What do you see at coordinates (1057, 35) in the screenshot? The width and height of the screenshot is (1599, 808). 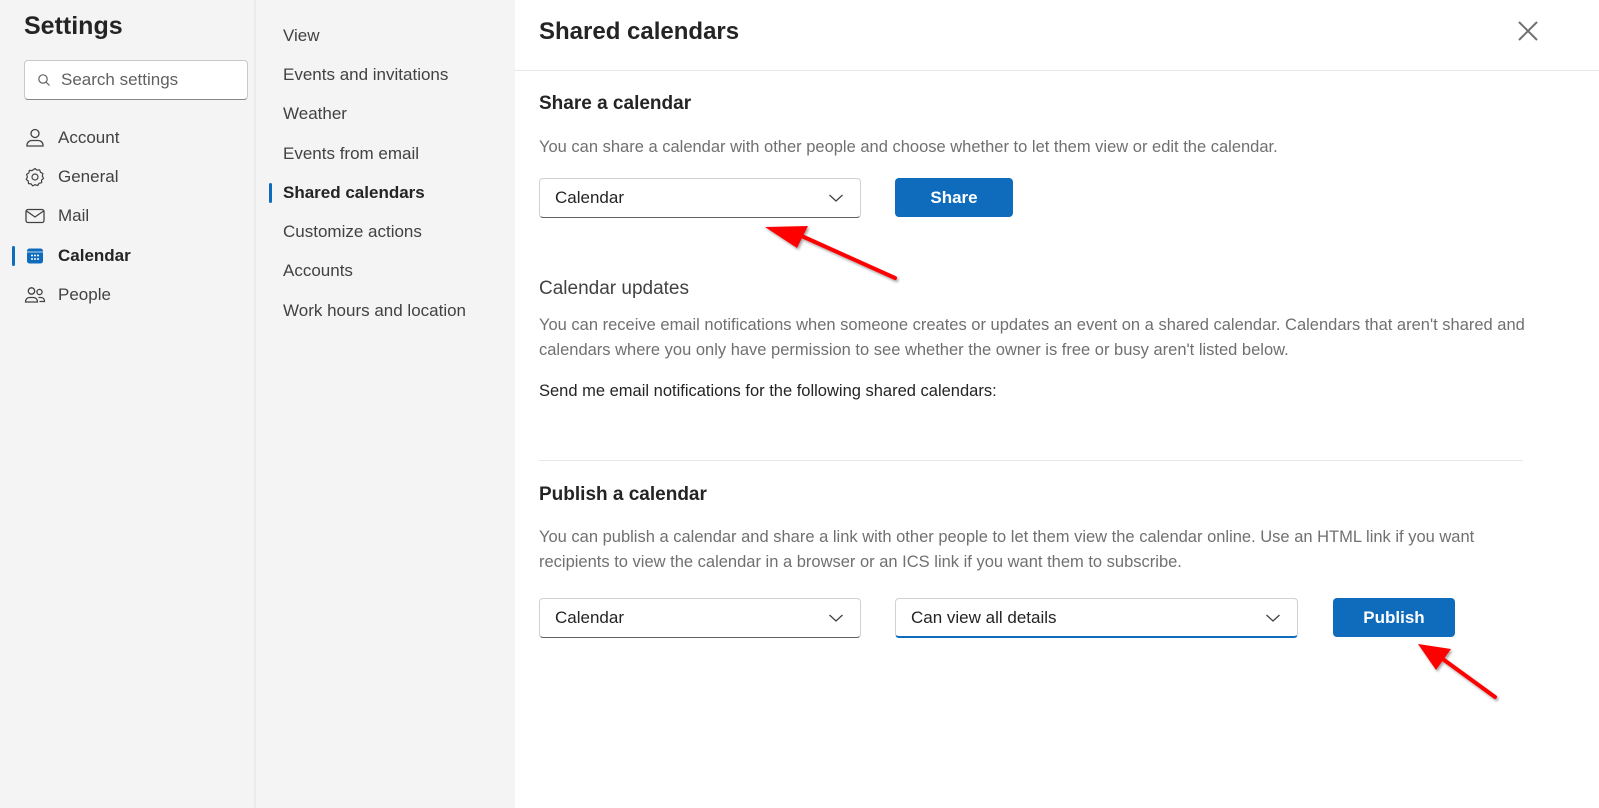 I see `pane-header: Shared calendars` at bounding box center [1057, 35].